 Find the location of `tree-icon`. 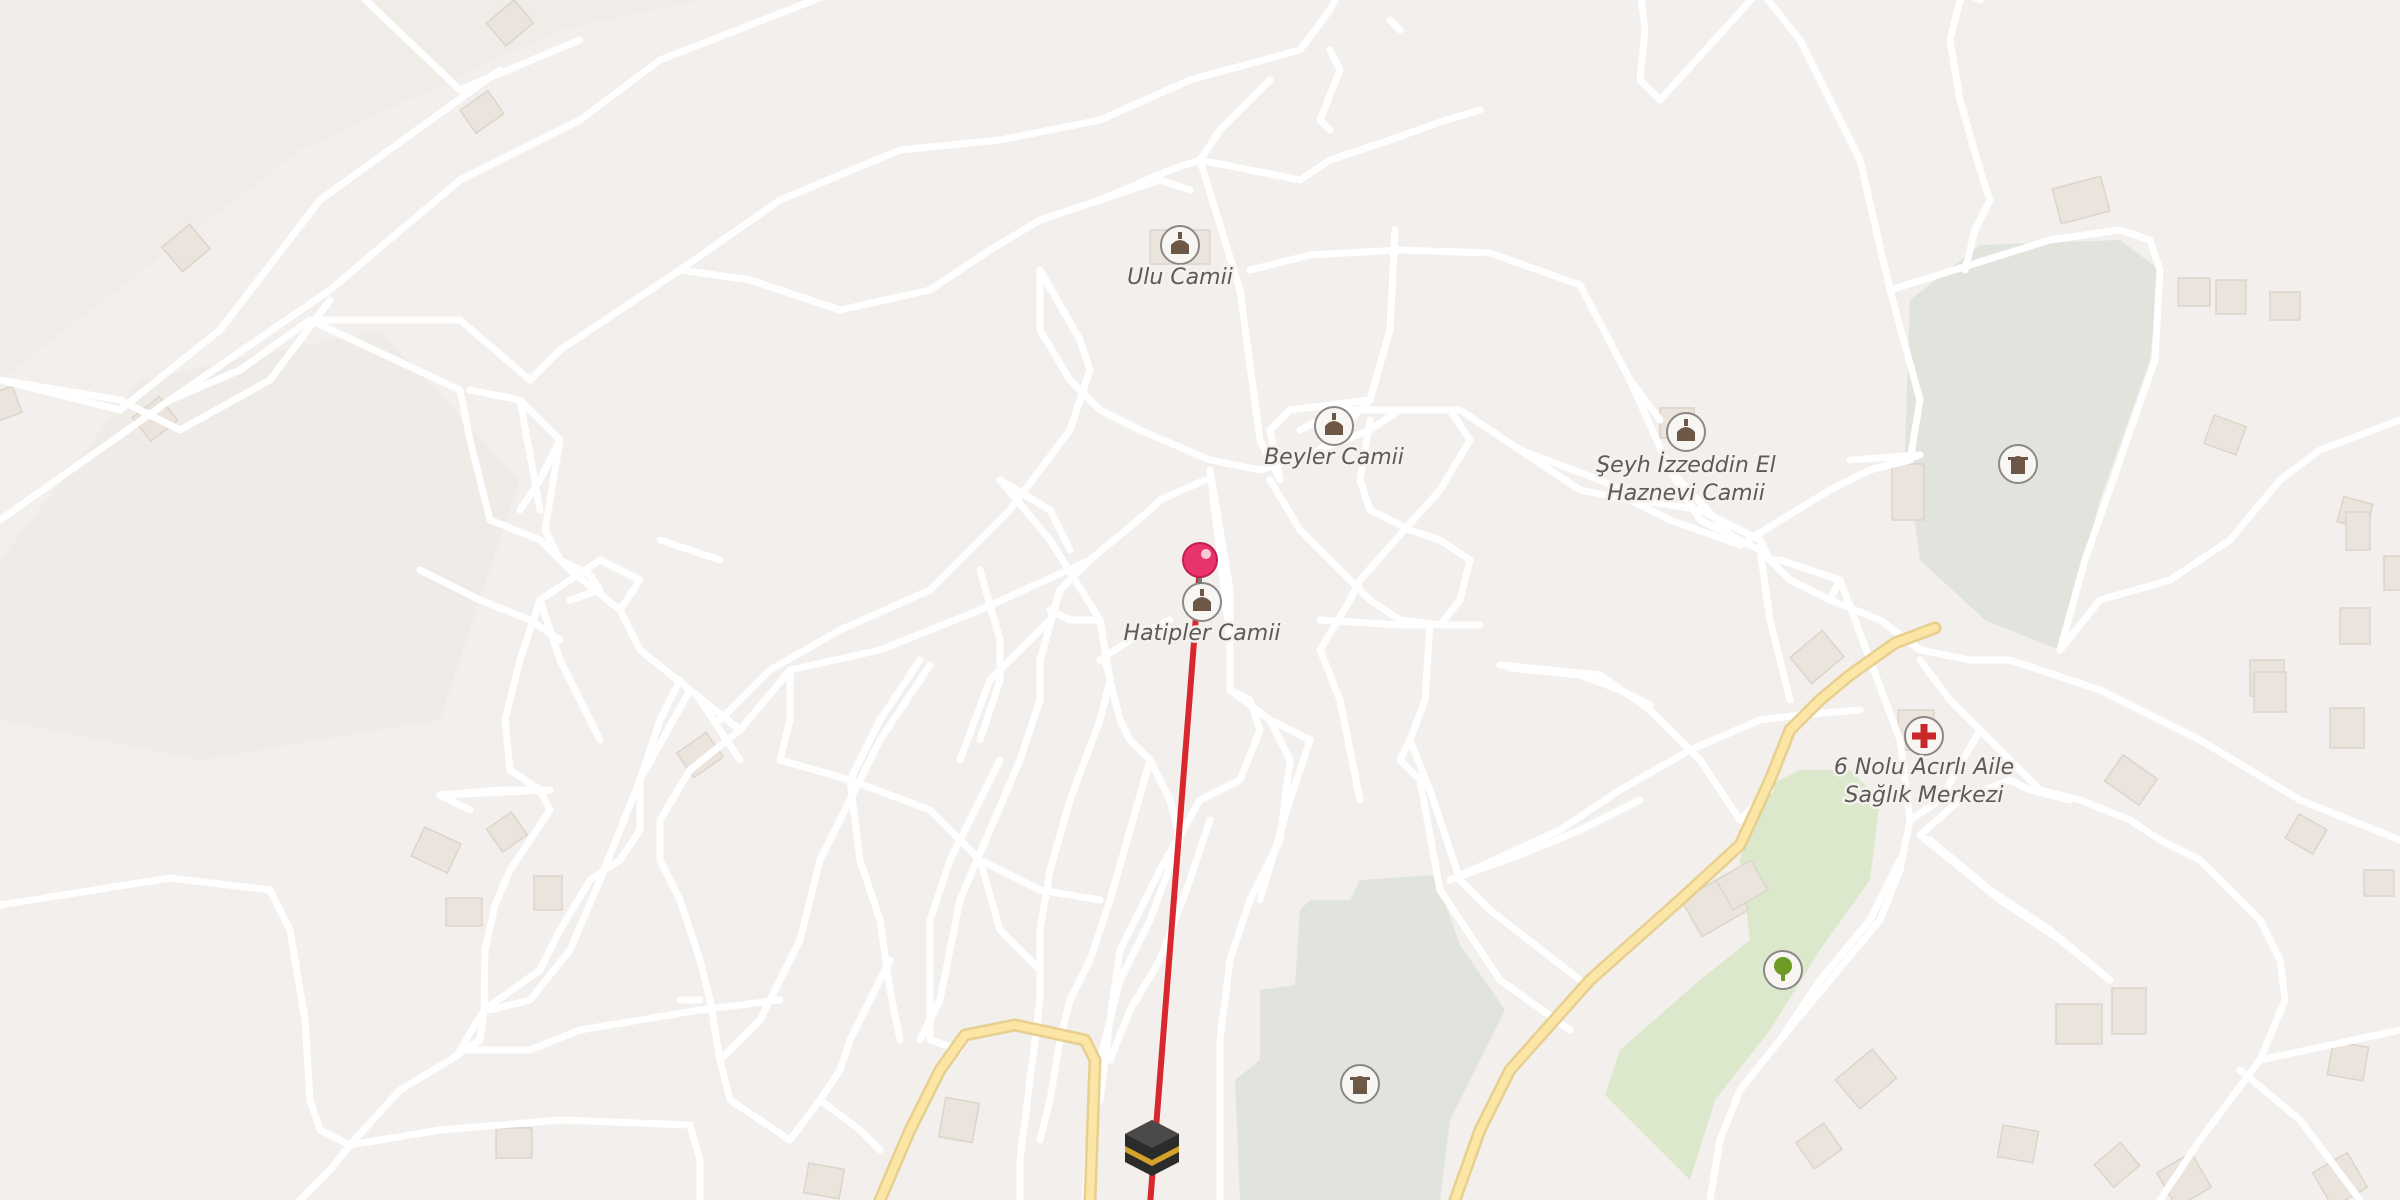

tree-icon is located at coordinates (1783, 970).